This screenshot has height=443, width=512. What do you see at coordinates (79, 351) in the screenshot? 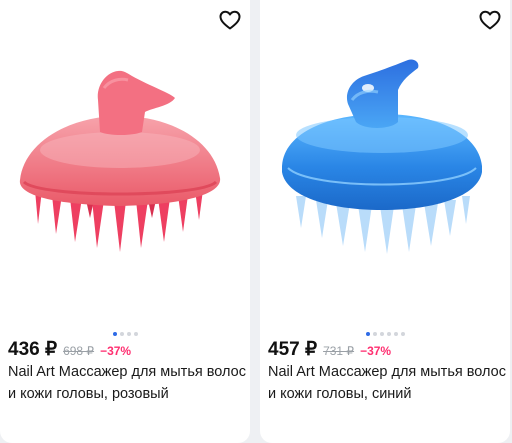
I see `old-price: 698 ₽` at bounding box center [79, 351].